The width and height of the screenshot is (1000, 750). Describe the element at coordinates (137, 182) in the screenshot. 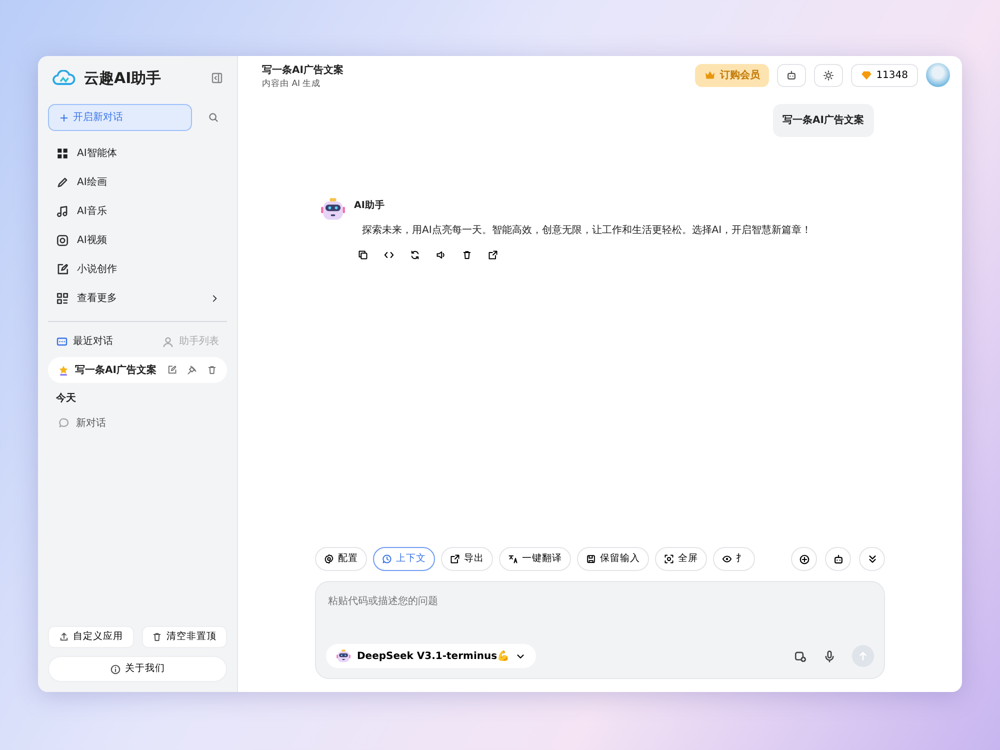

I see `nav-item: AI绘画` at that location.